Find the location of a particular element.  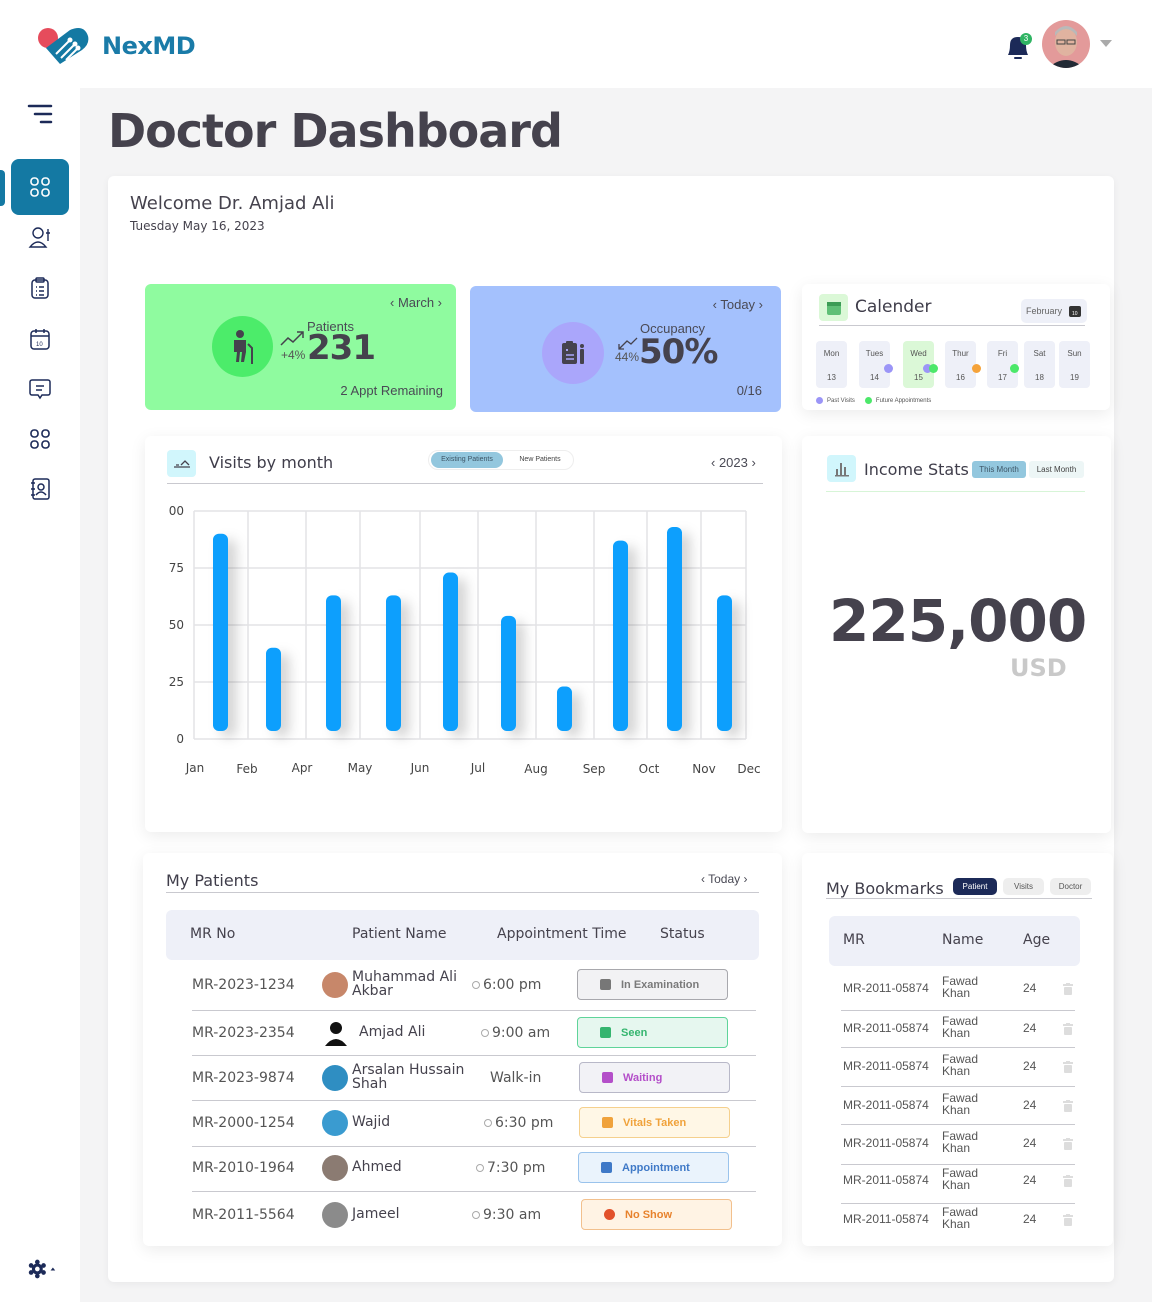

calendar-day: Mon 13 is located at coordinates (831, 364).